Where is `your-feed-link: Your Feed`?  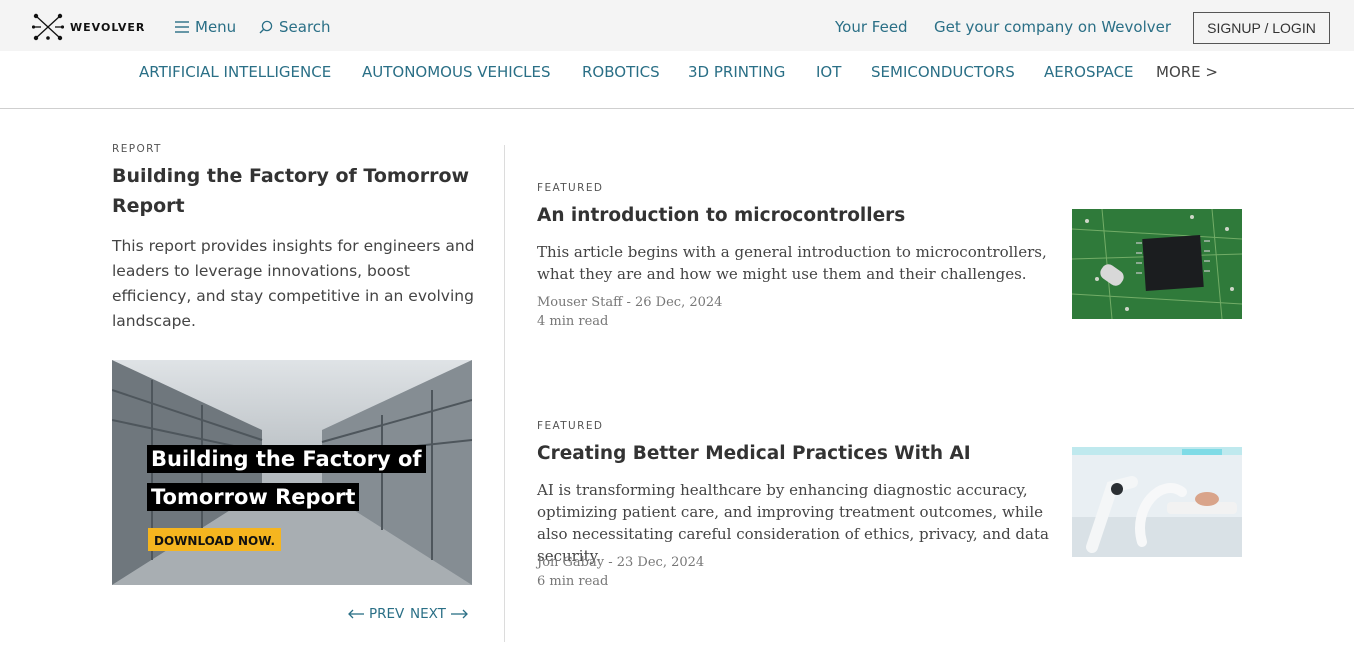
your-feed-link: Your Feed is located at coordinates (871, 27).